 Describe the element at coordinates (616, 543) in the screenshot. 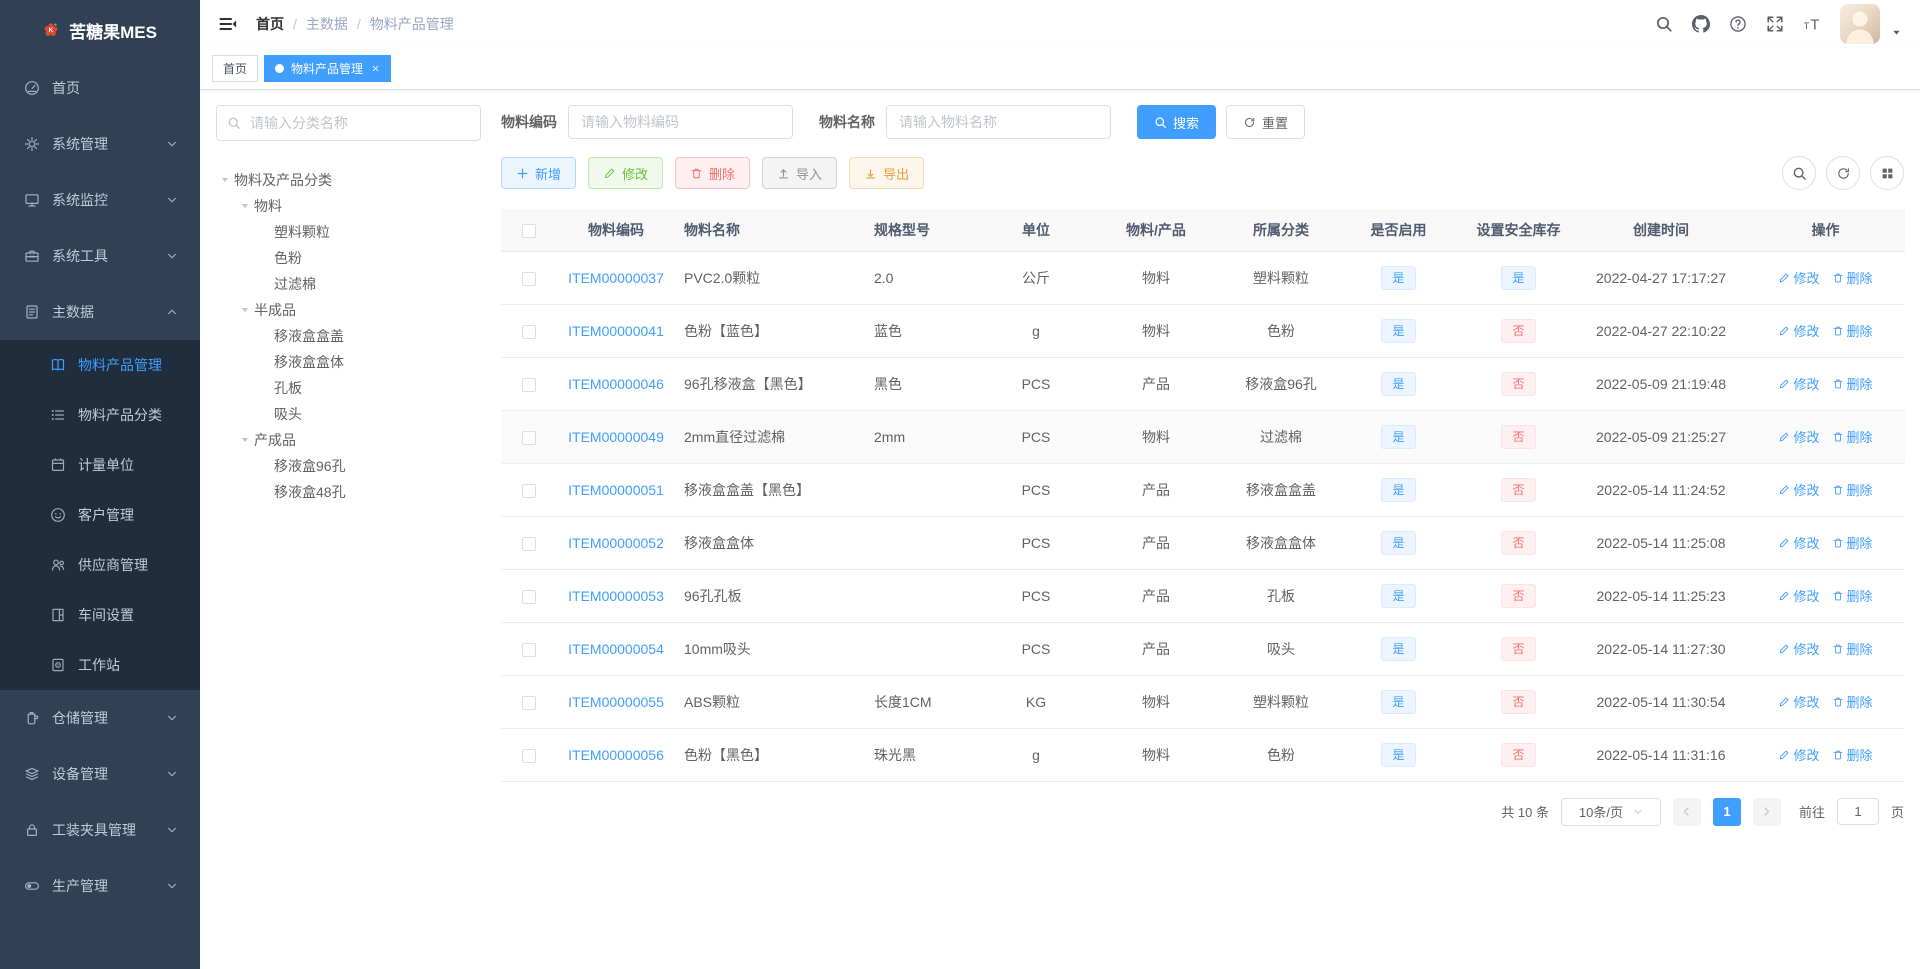

I see `item-code-link: ITEM00000052` at that location.